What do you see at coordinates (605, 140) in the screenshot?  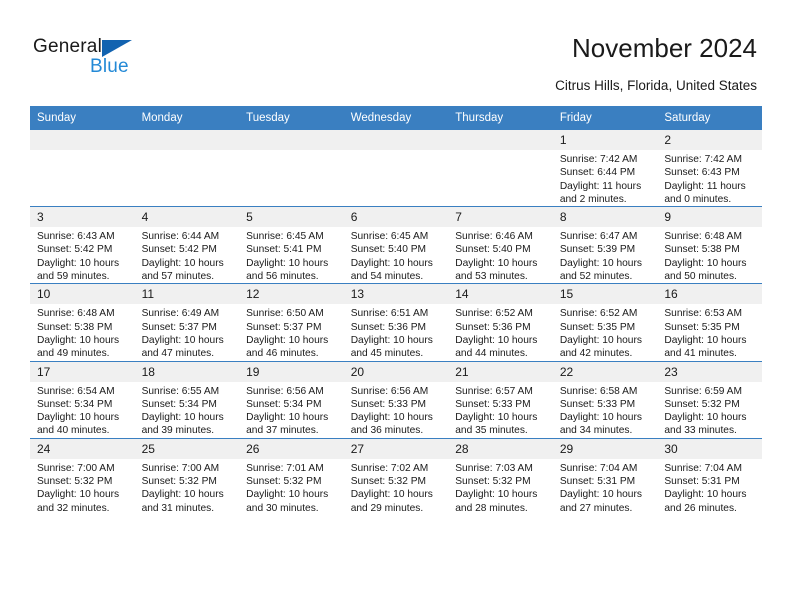 I see `day-number: 1` at bounding box center [605, 140].